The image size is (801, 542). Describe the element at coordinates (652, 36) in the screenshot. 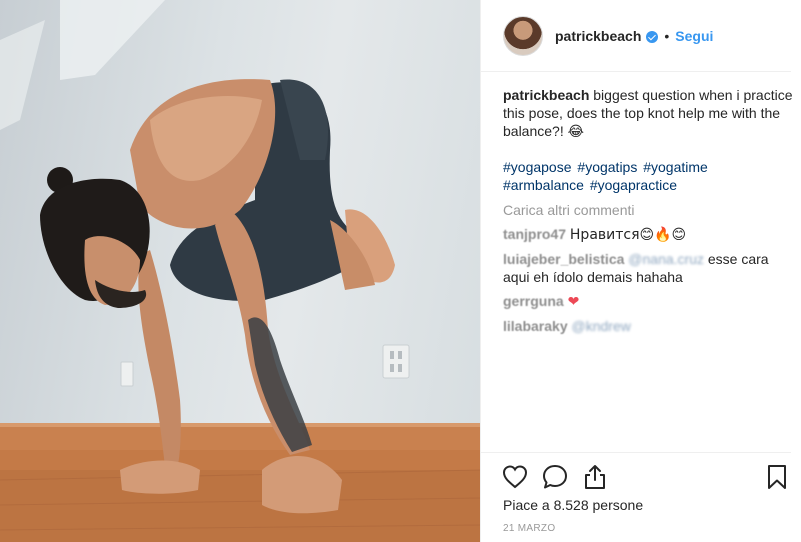

I see `verified-badge-icon` at that location.